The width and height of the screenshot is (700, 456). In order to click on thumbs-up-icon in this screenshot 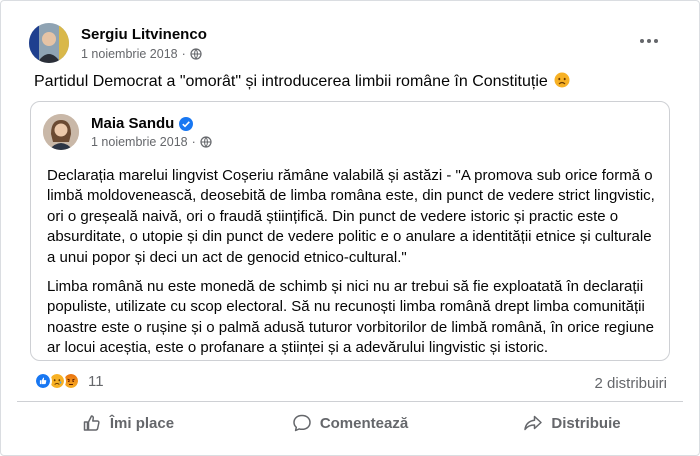, I will do `click(91, 423)`.